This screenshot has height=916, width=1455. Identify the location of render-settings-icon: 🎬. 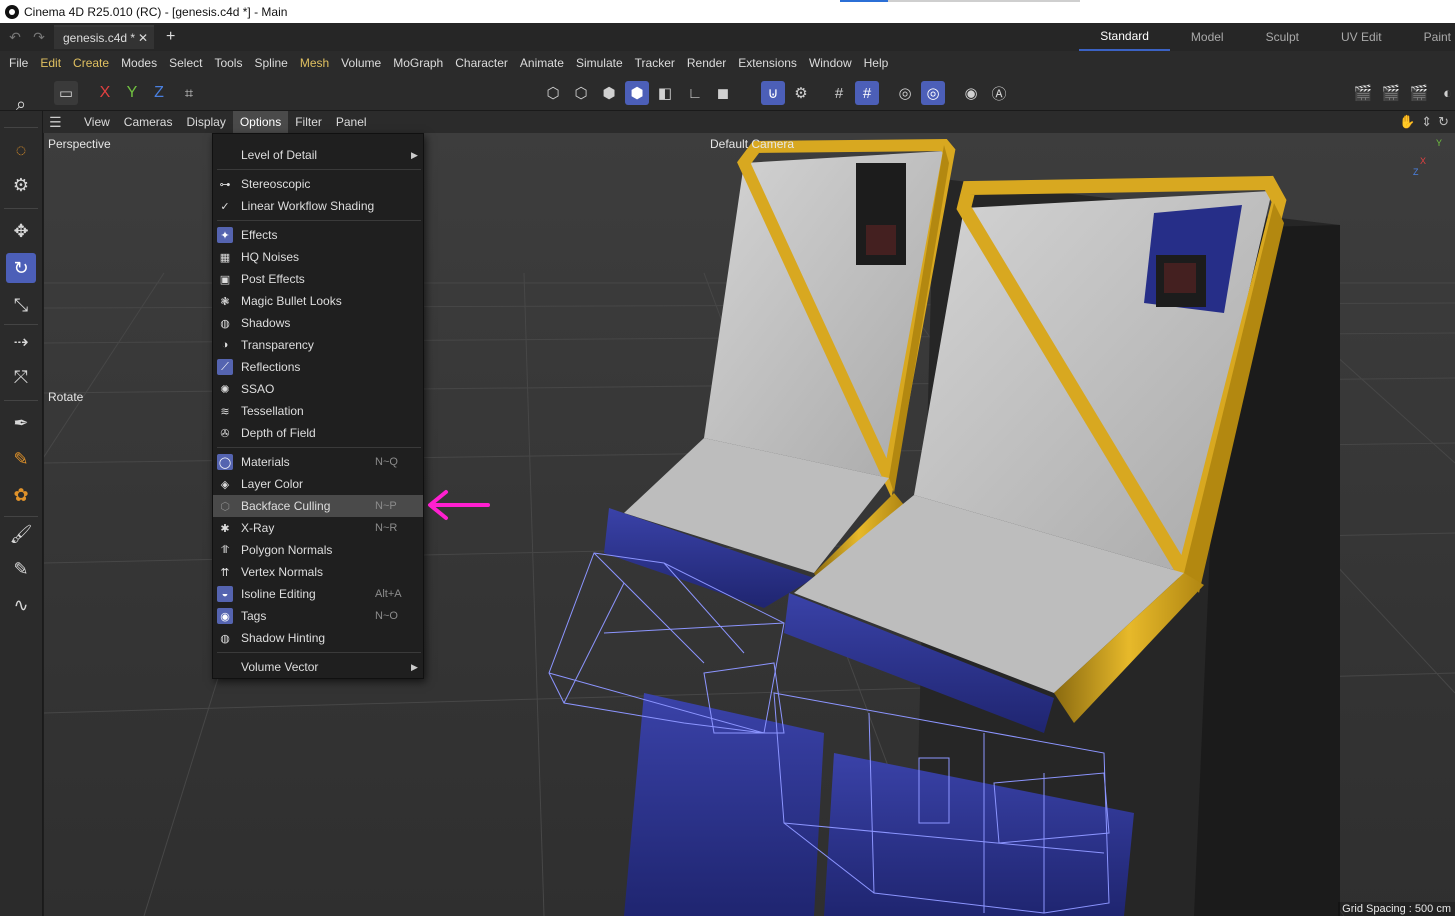
(1419, 93).